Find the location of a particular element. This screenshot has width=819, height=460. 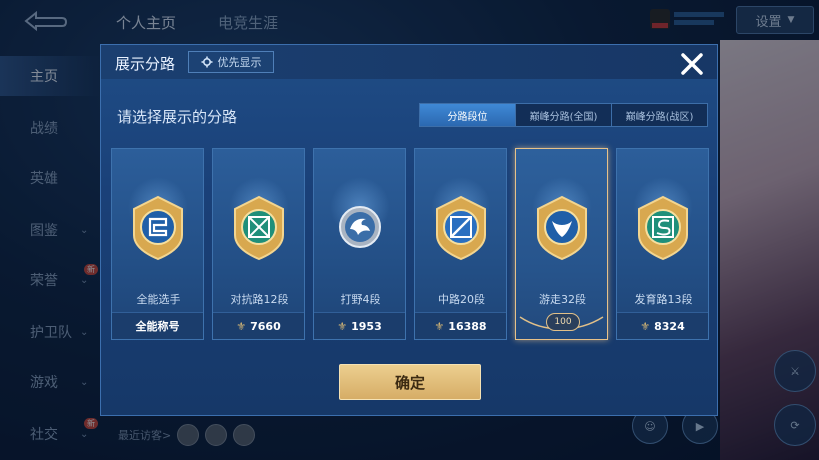

lane-card-clash: 对抗路12段 ⚜ 7660 is located at coordinates (258, 244).